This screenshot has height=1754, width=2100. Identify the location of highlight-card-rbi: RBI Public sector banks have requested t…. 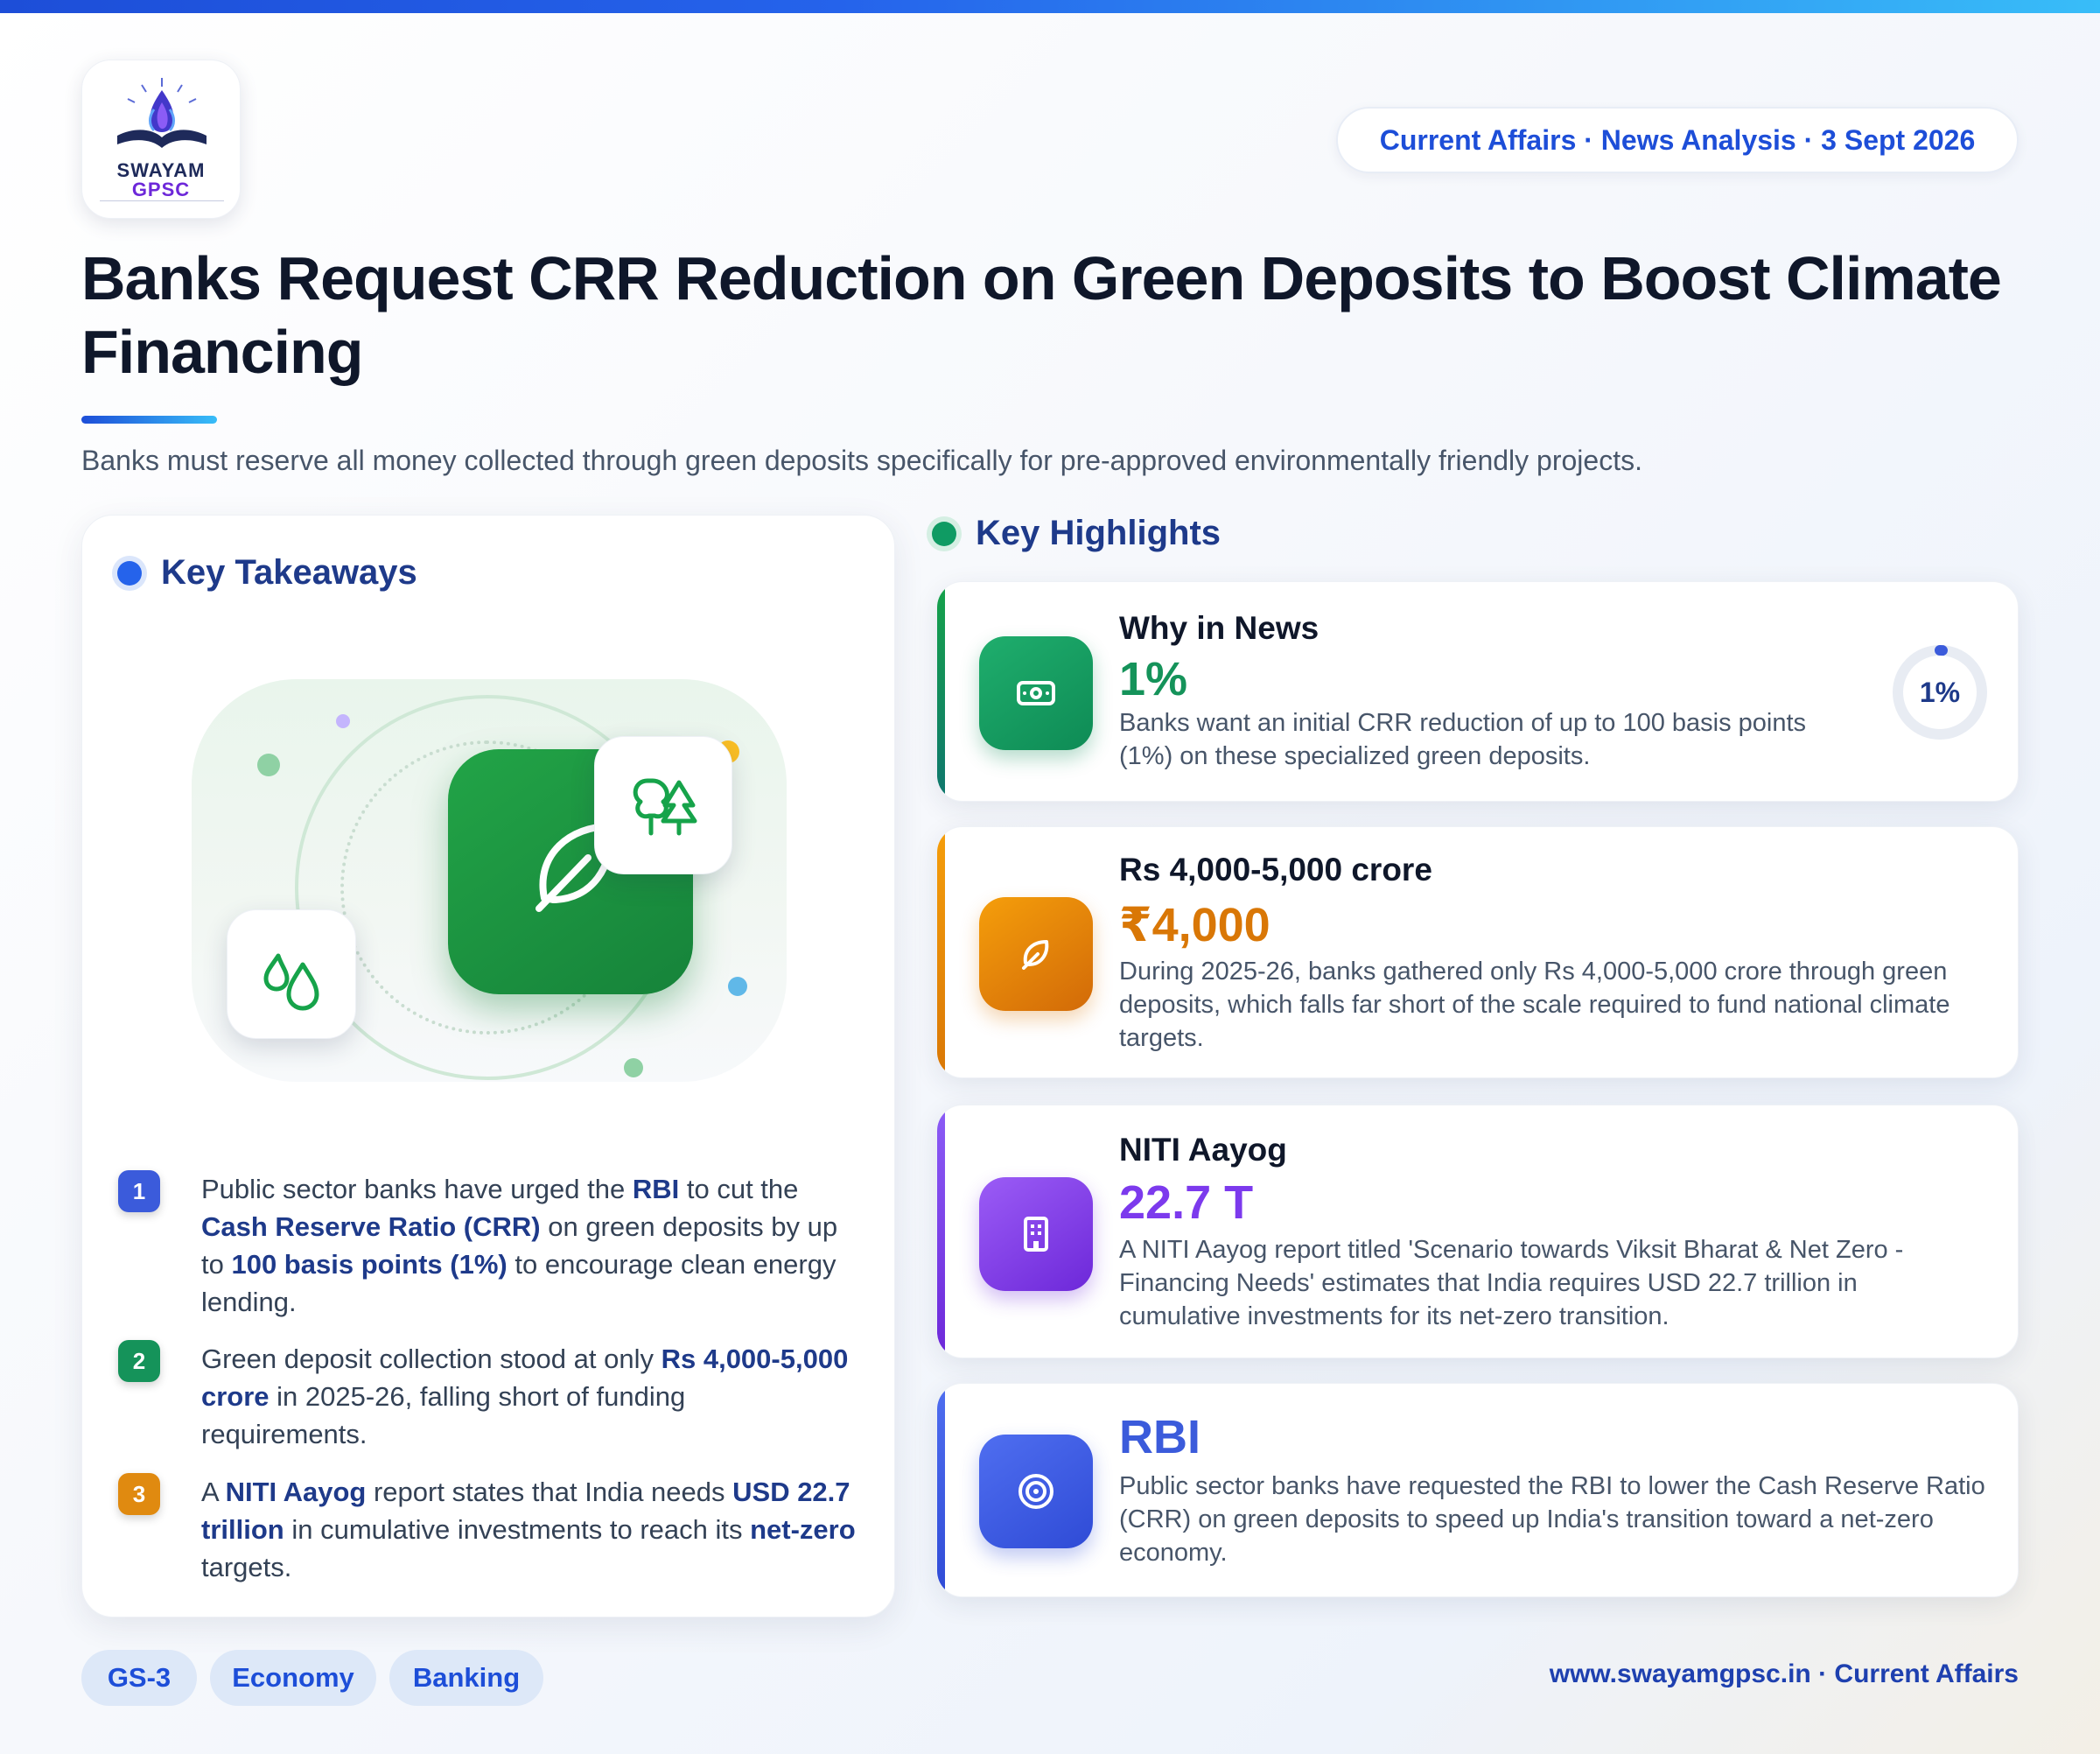
(1477, 1490).